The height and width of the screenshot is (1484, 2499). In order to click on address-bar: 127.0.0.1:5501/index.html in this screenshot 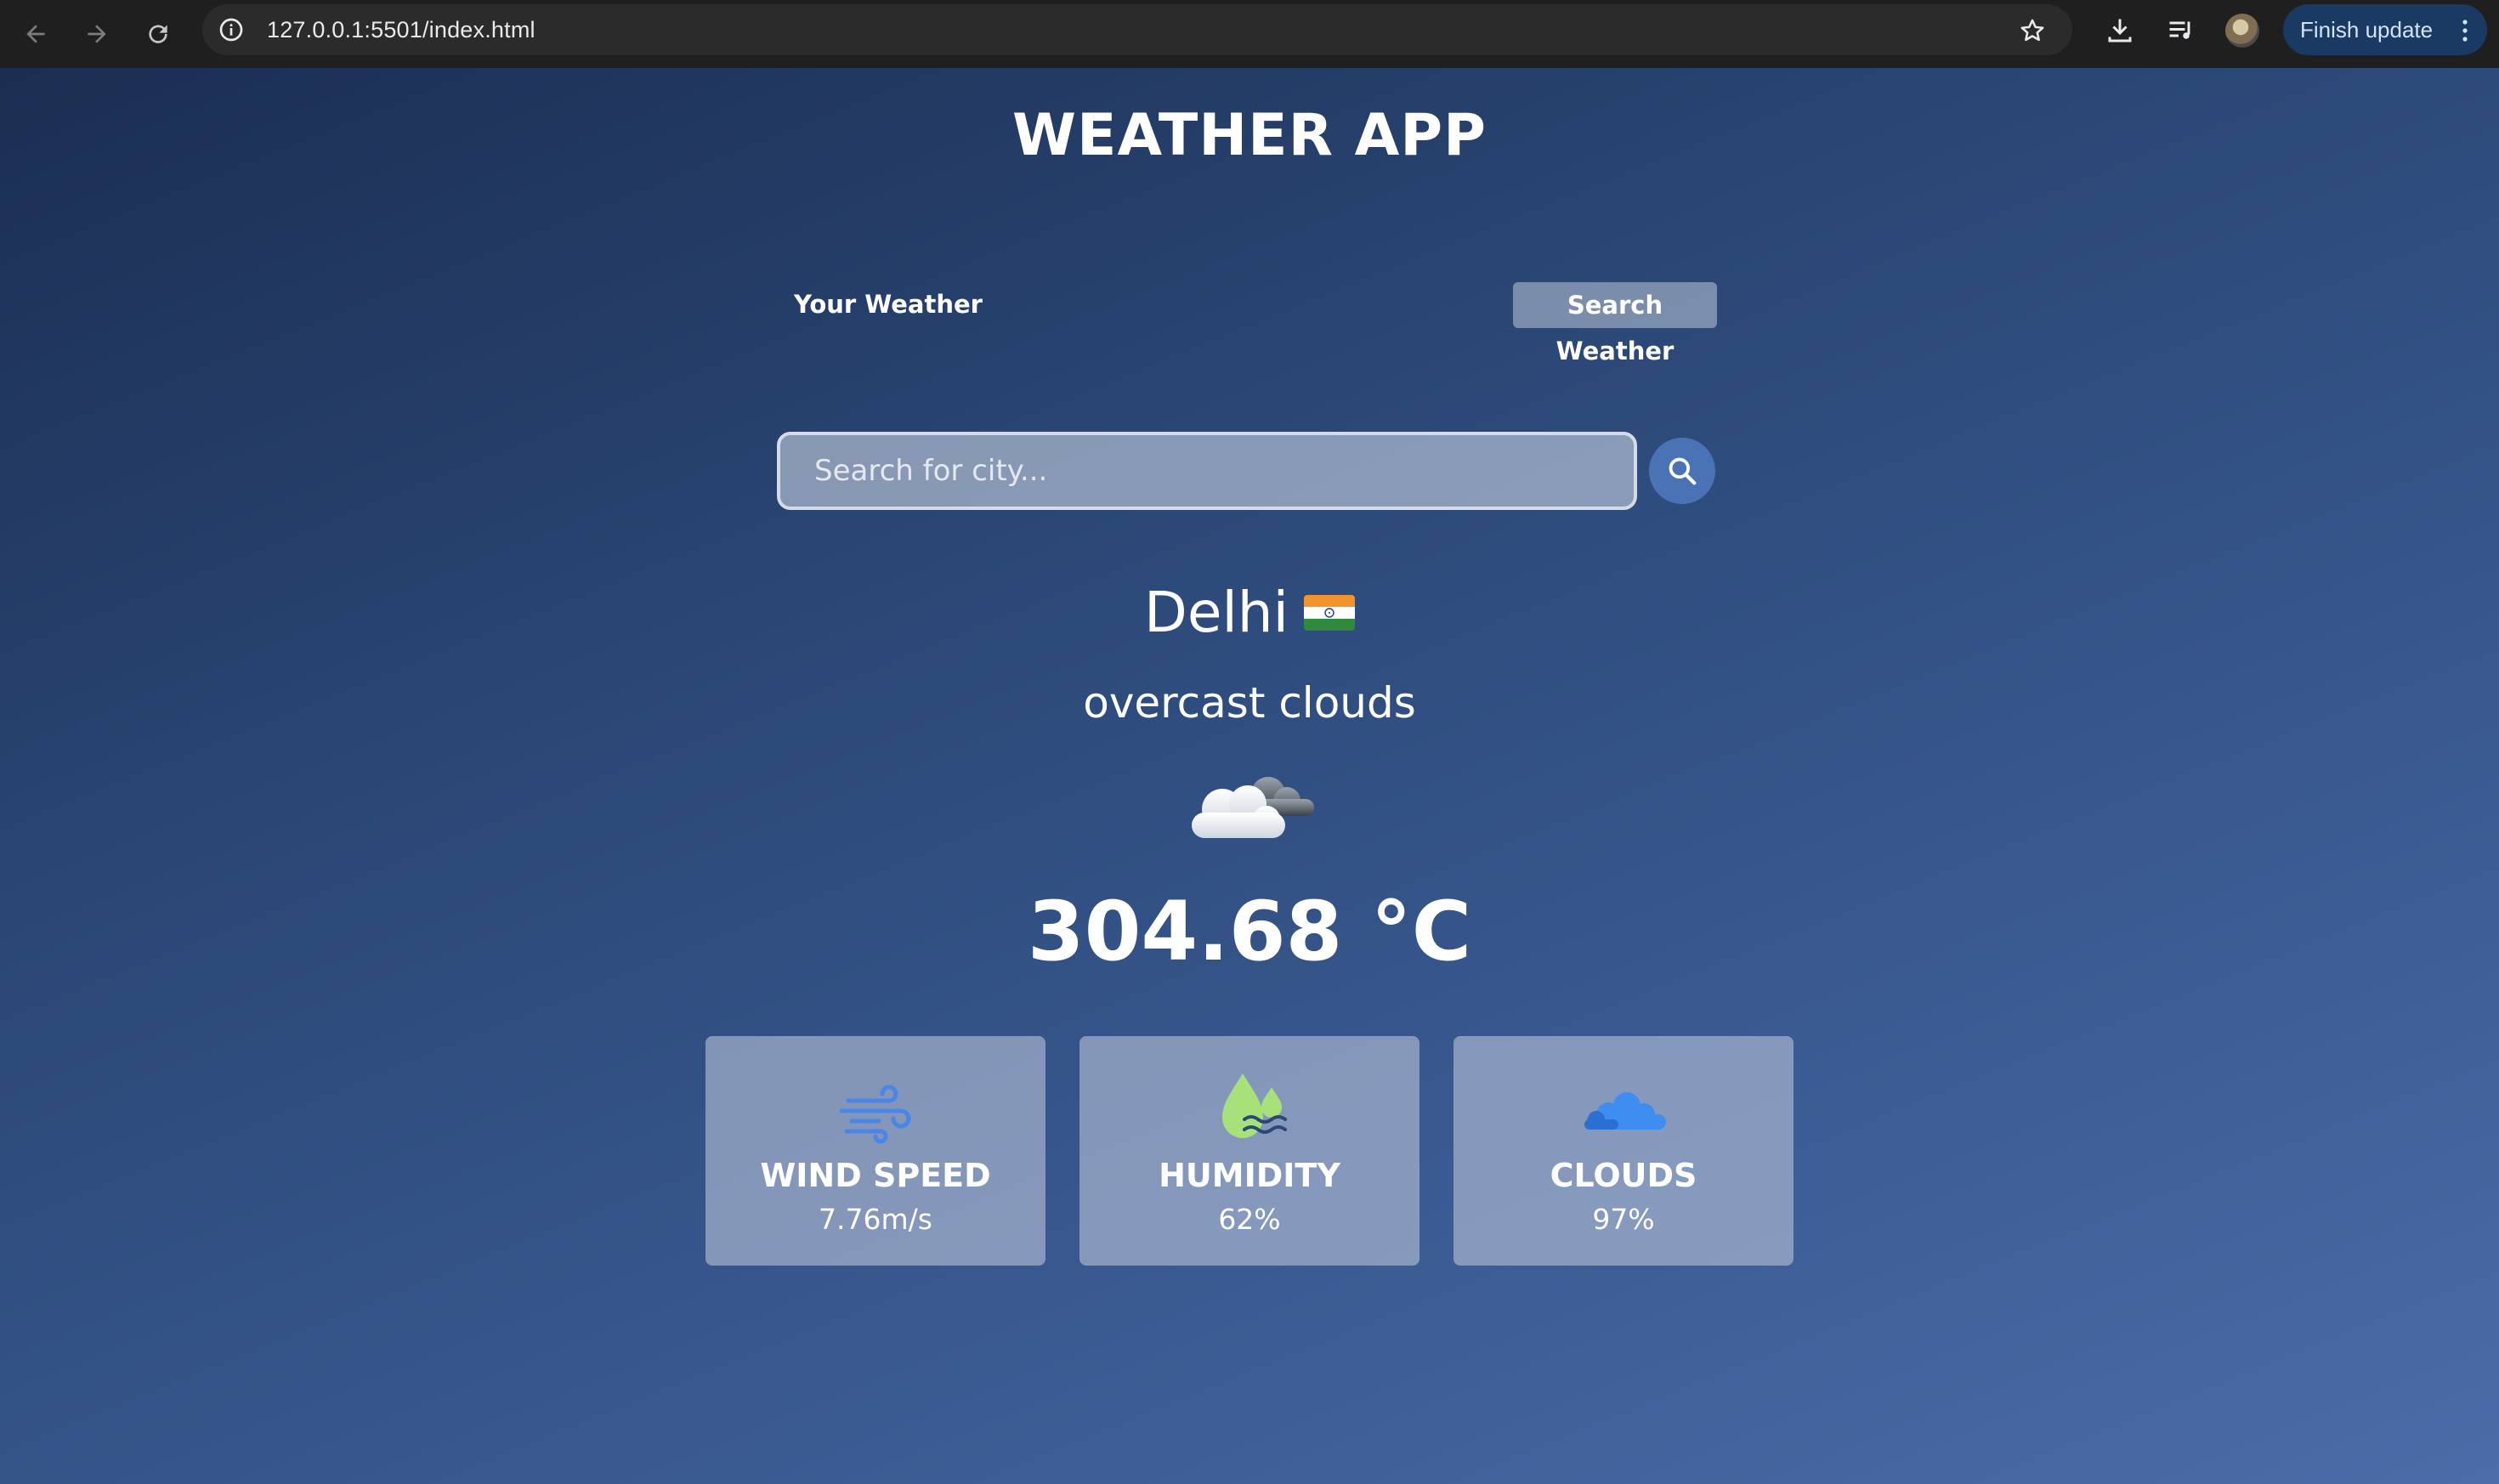, I will do `click(1137, 29)`.